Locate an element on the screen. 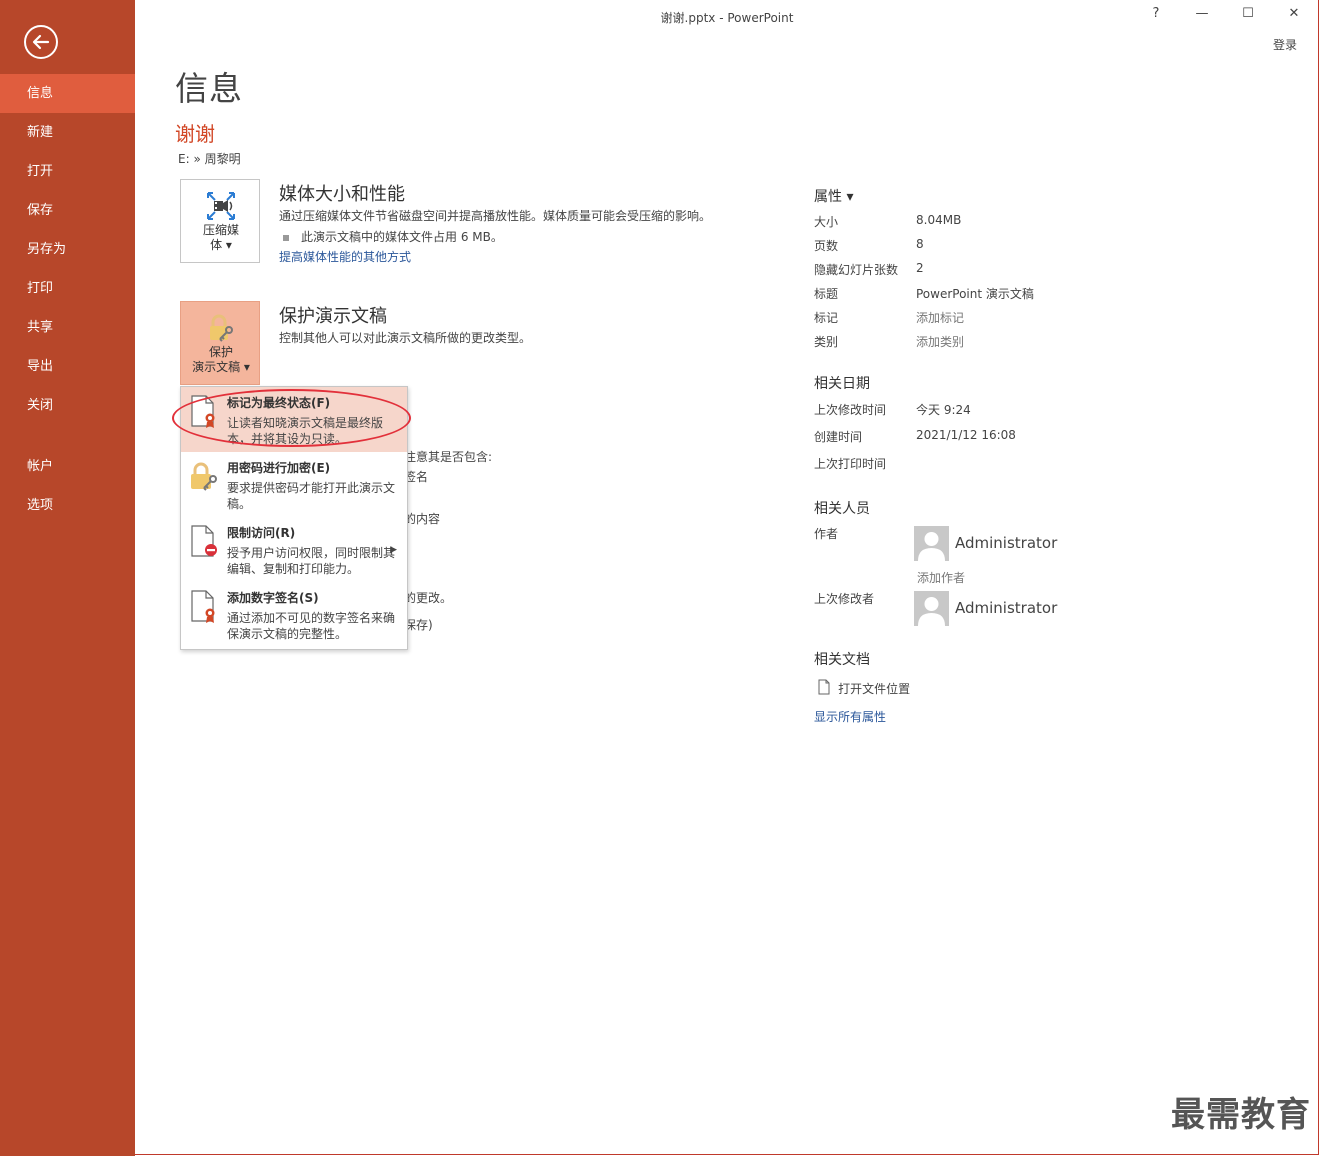 The height and width of the screenshot is (1156, 1319). menu-restrict-desc: 授予用户访问权限，同时限制其编辑、复制和打印能力。 is located at coordinates (311, 561).